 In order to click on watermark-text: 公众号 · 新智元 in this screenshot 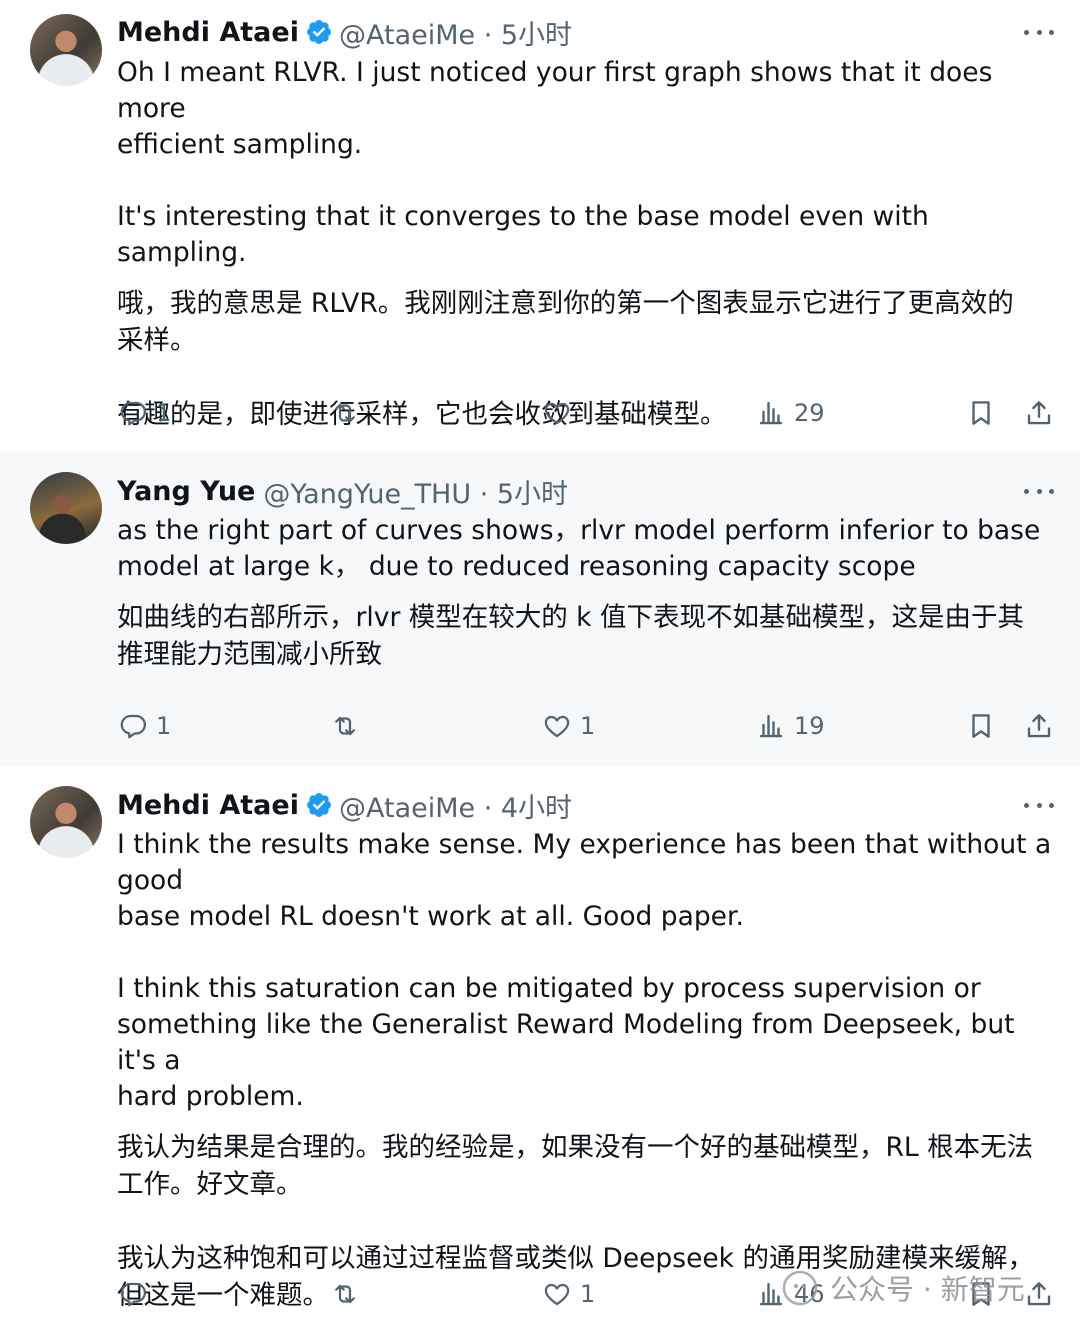, I will do `click(927, 1289)`.